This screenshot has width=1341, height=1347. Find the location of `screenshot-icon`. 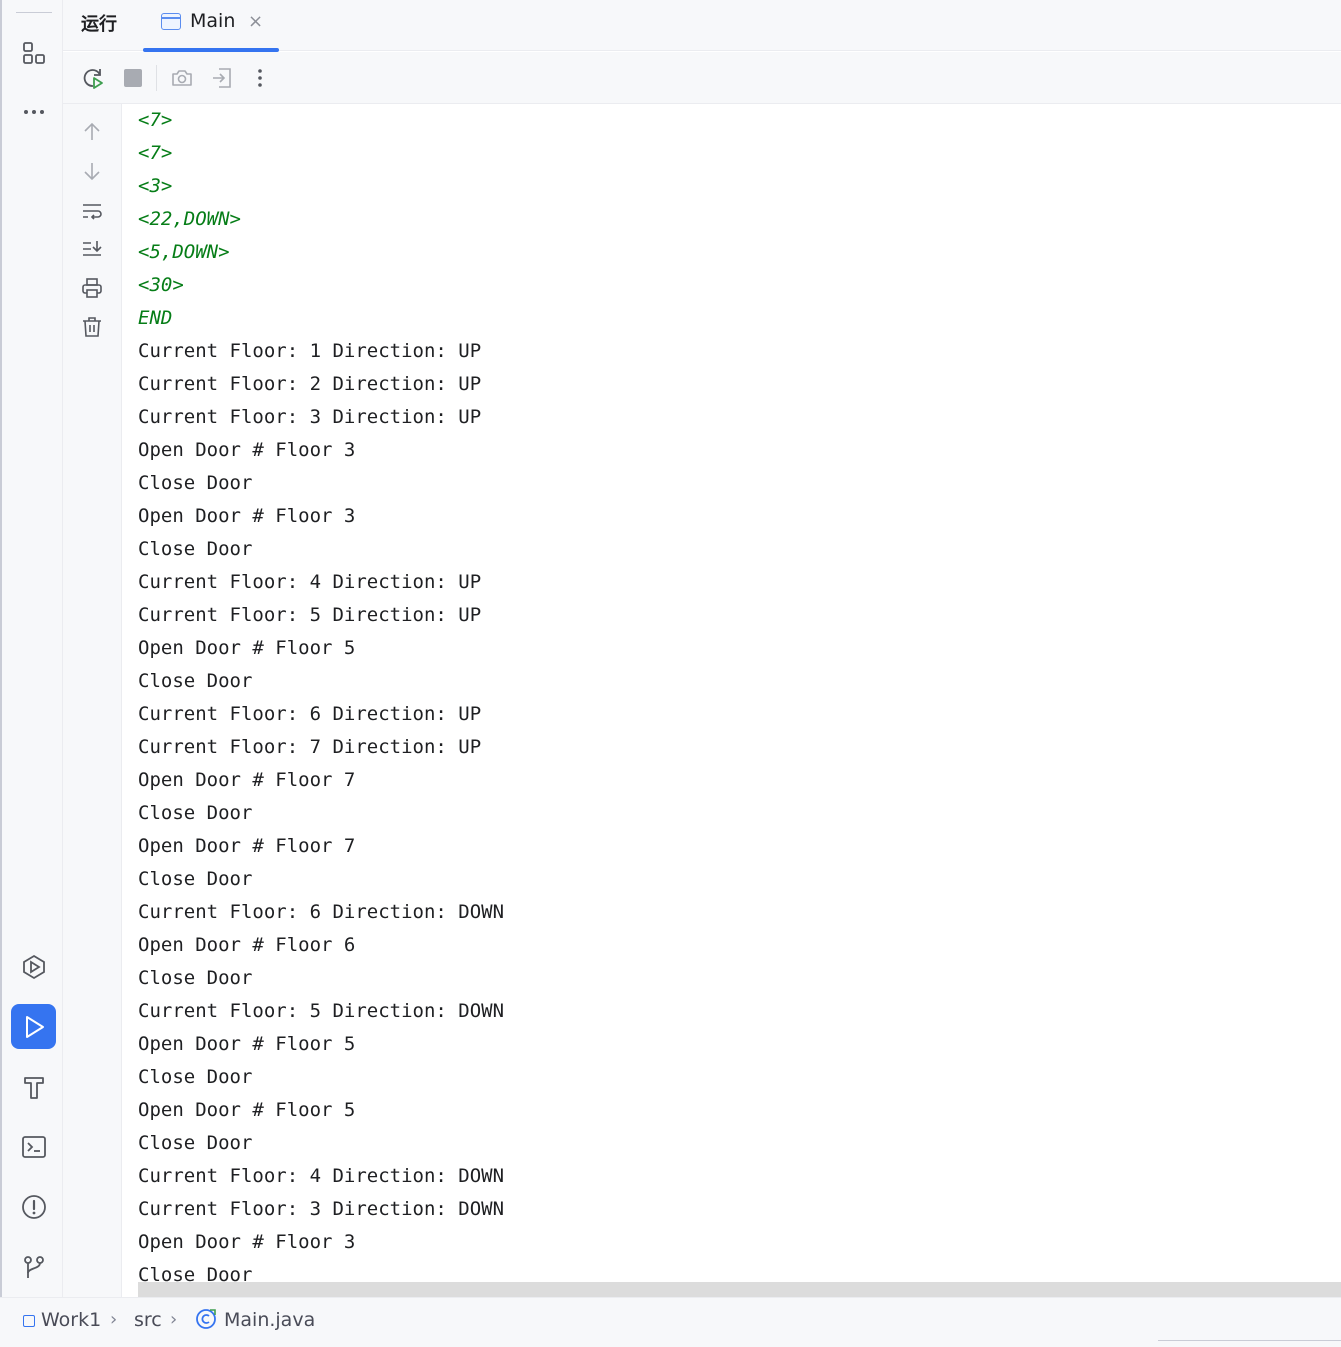

screenshot-icon is located at coordinates (182, 78).